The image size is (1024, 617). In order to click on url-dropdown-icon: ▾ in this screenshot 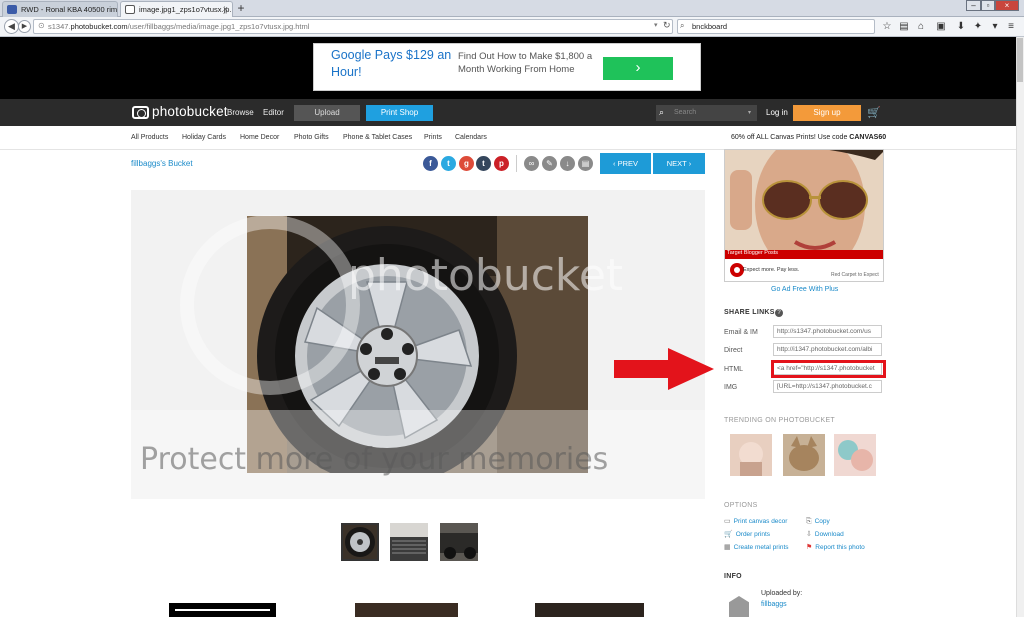, I will do `click(656, 25)`.